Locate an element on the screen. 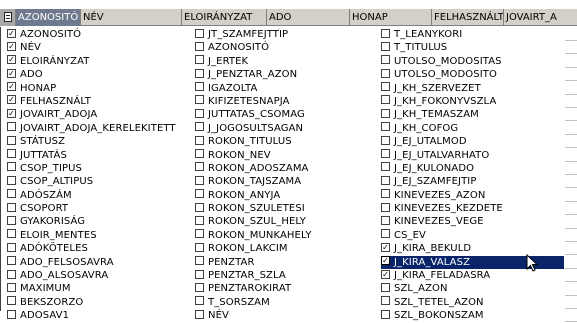 This screenshot has width=577, height=323. column-option: SZL_TETEL_AZON is located at coordinates (472, 302).